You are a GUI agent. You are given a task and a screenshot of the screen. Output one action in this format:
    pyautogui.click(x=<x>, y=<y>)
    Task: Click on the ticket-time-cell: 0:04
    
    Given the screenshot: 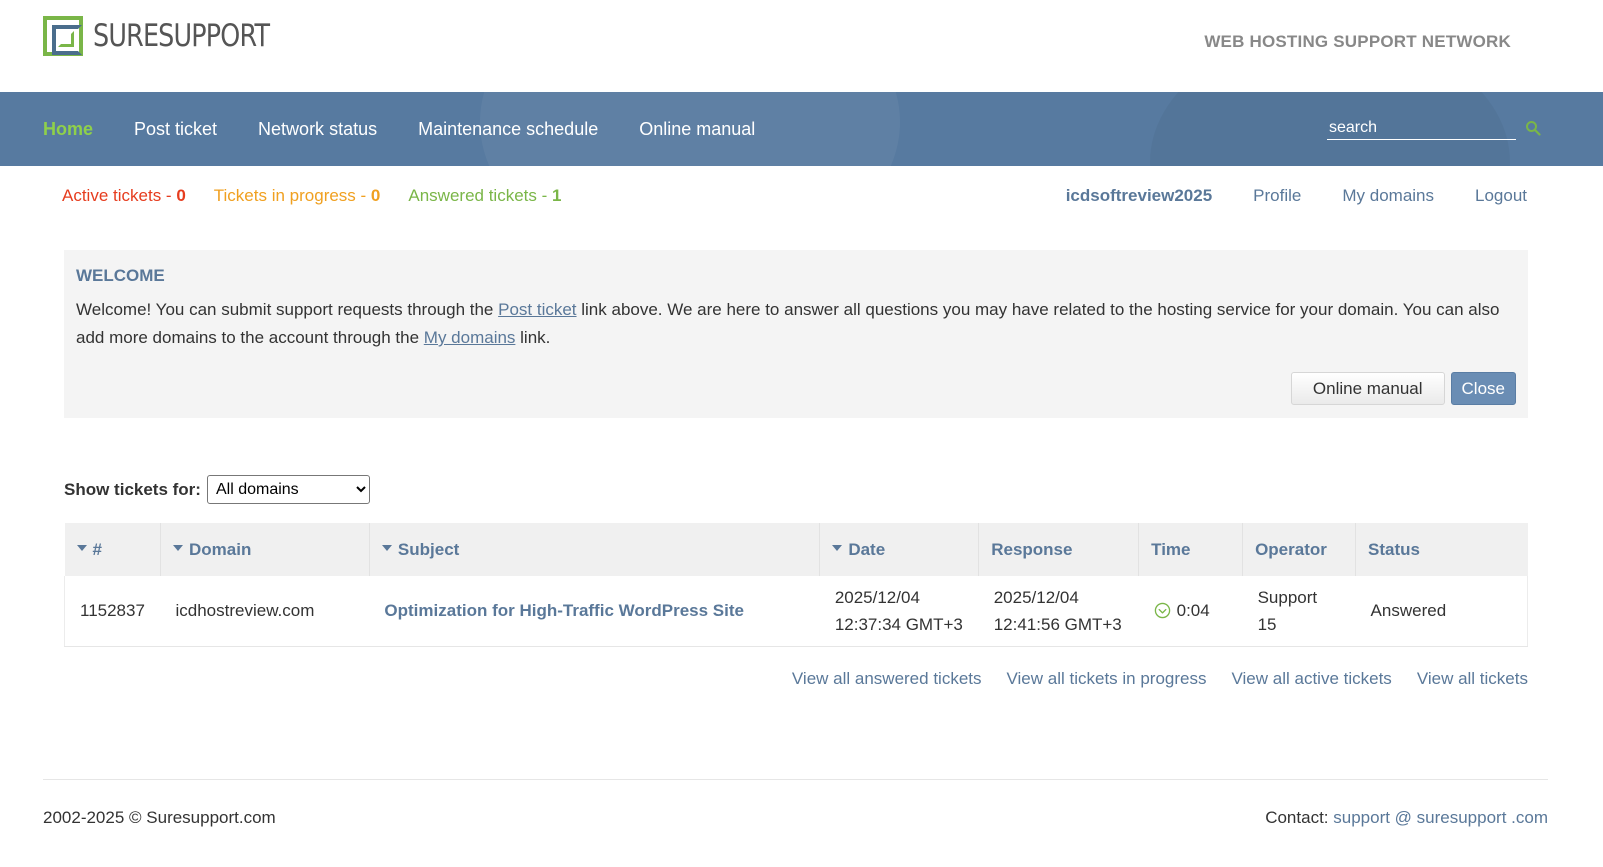 What is the action you would take?
    pyautogui.click(x=1190, y=611)
    